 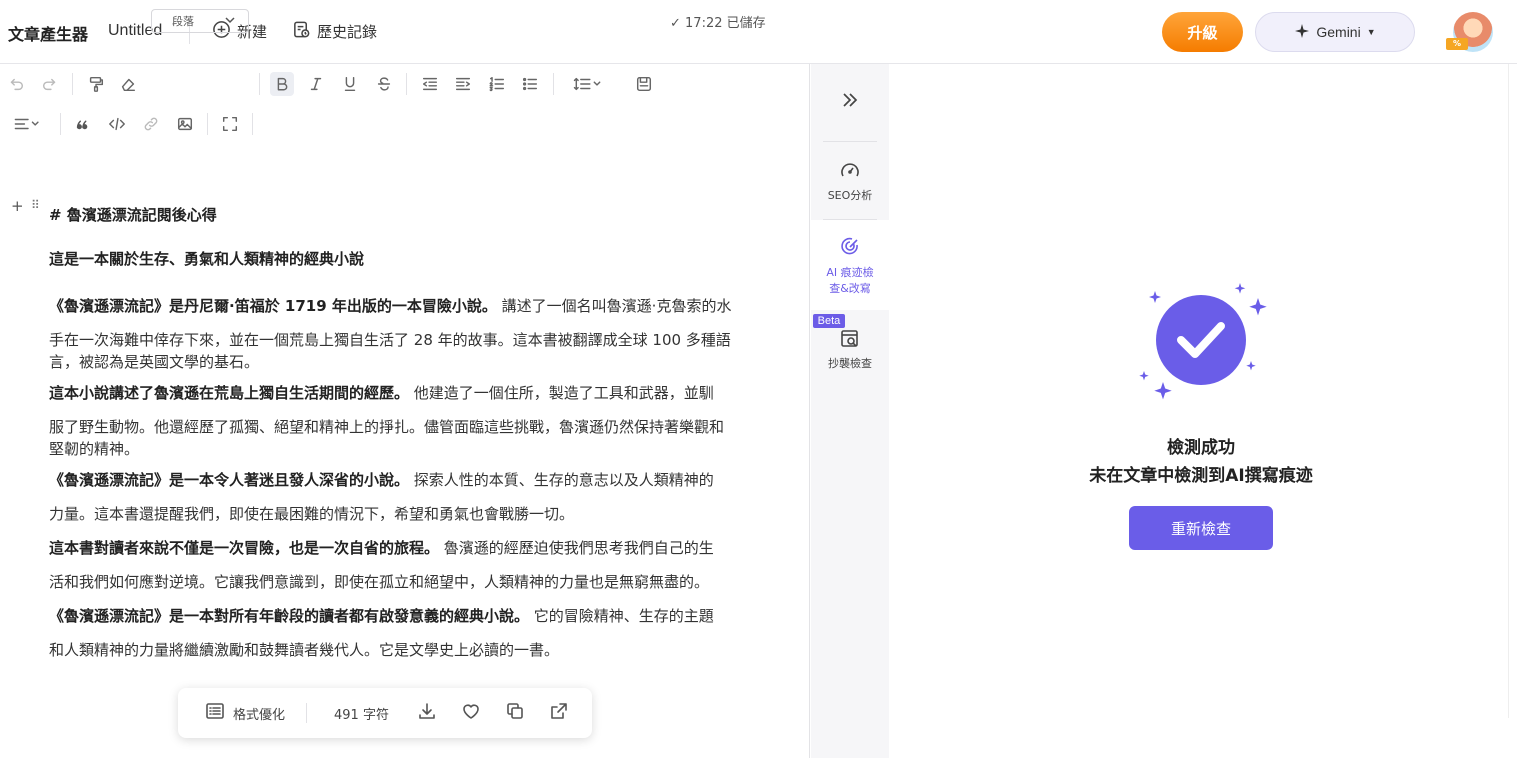 I want to click on share-icon, so click(x=559, y=711).